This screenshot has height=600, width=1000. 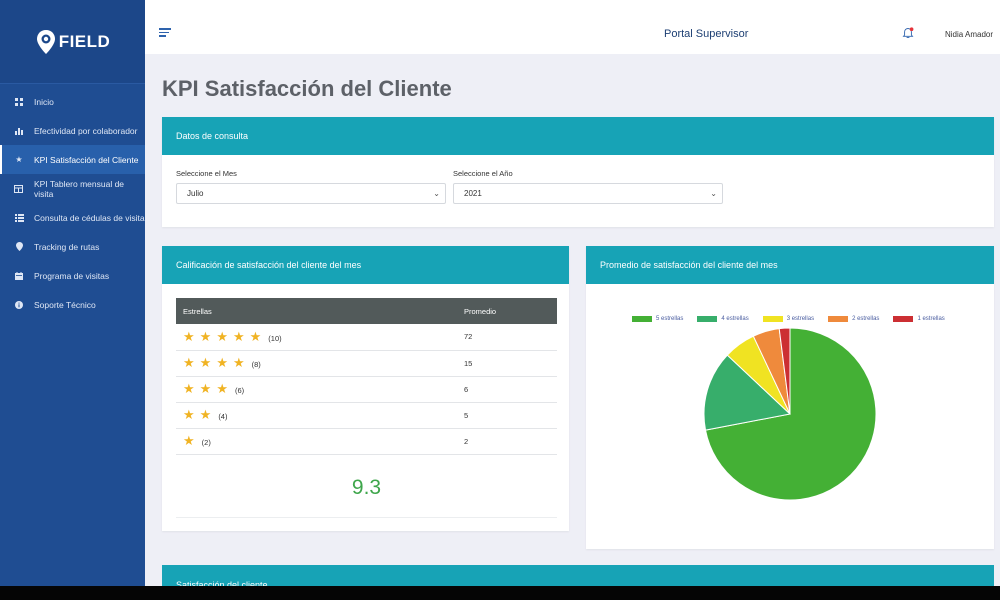 I want to click on table-icon, so click(x=19, y=189).